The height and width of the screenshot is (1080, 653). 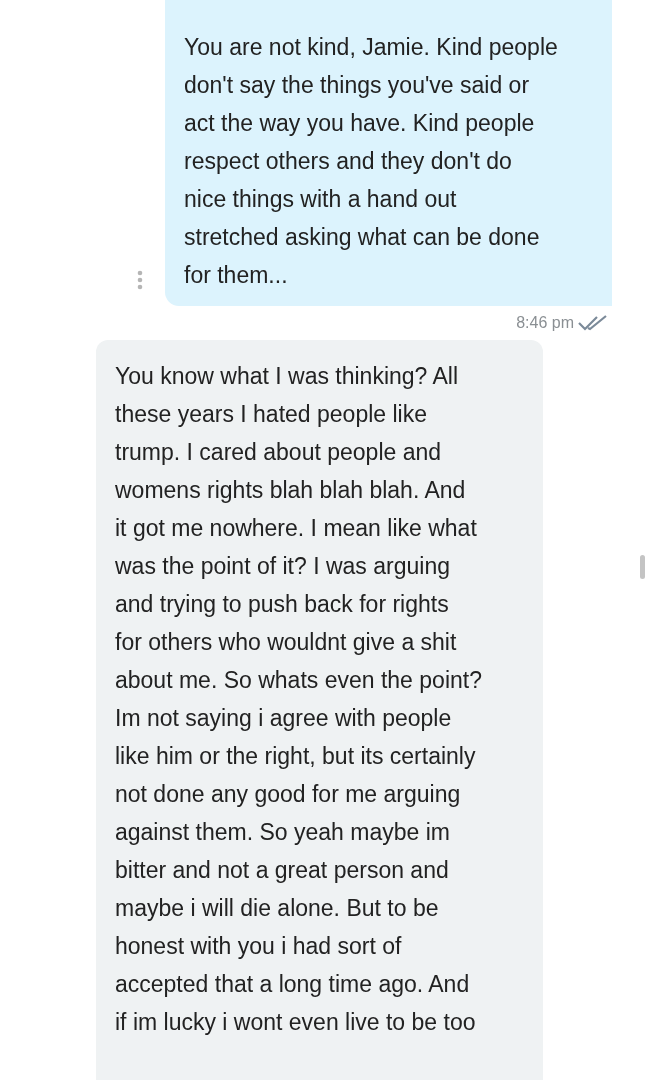 I want to click on scrollbar-thumb, so click(x=642, y=567).